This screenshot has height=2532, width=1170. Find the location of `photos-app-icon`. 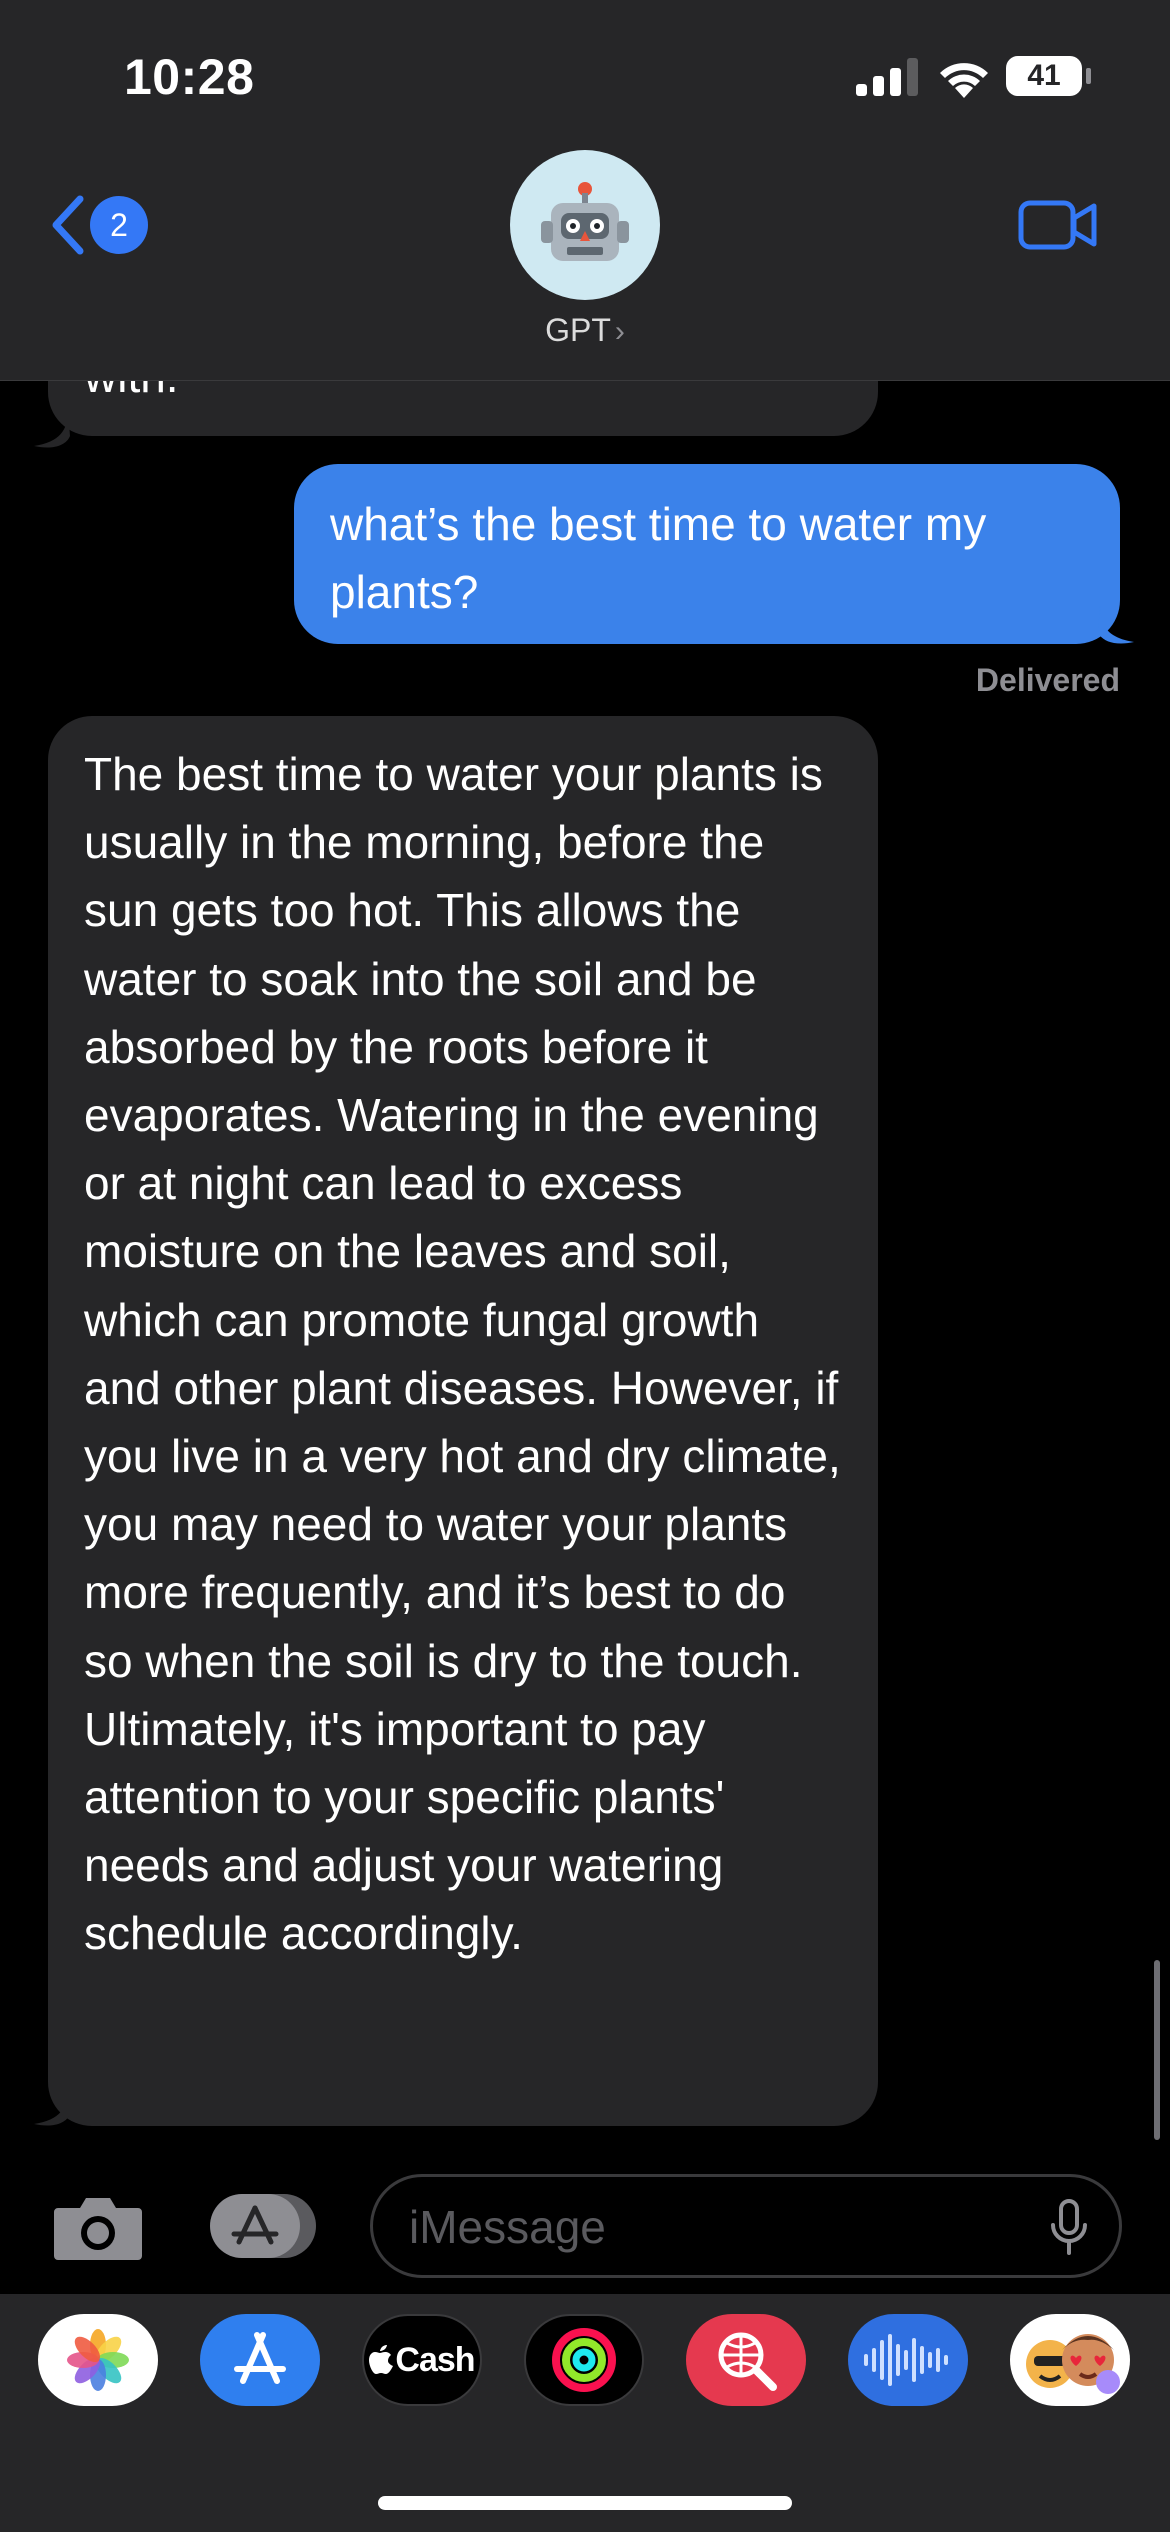

photos-app-icon is located at coordinates (98, 2360).